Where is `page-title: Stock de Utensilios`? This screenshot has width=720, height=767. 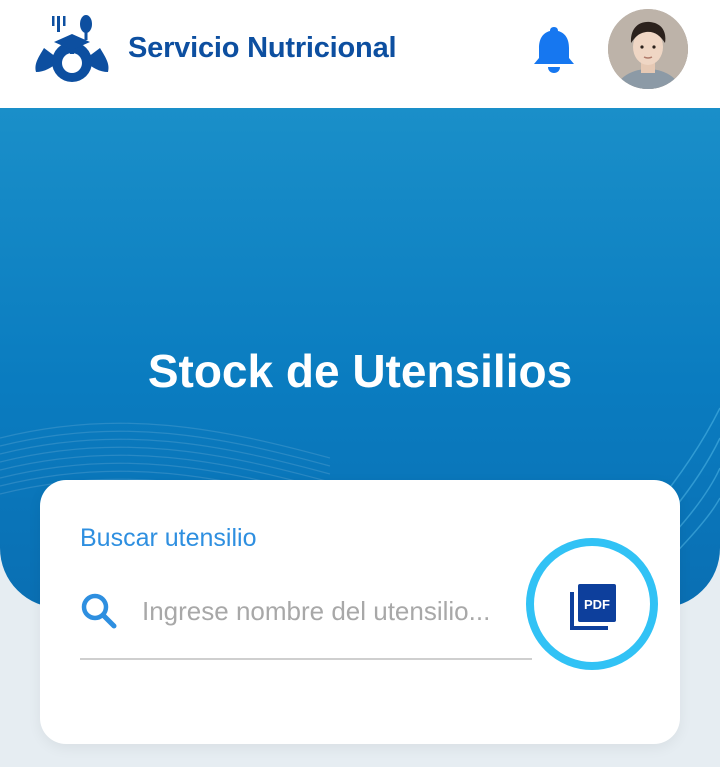
page-title: Stock de Utensilios is located at coordinates (360, 371).